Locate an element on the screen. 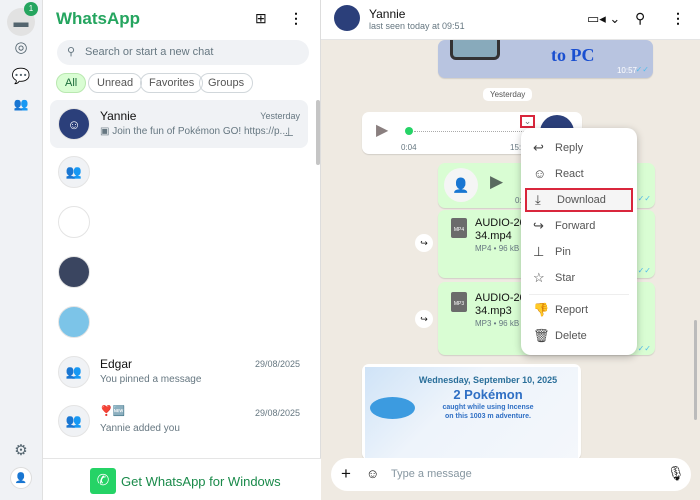 The image size is (700, 500). menu-item-download: ⤓ Download is located at coordinates (579, 200).